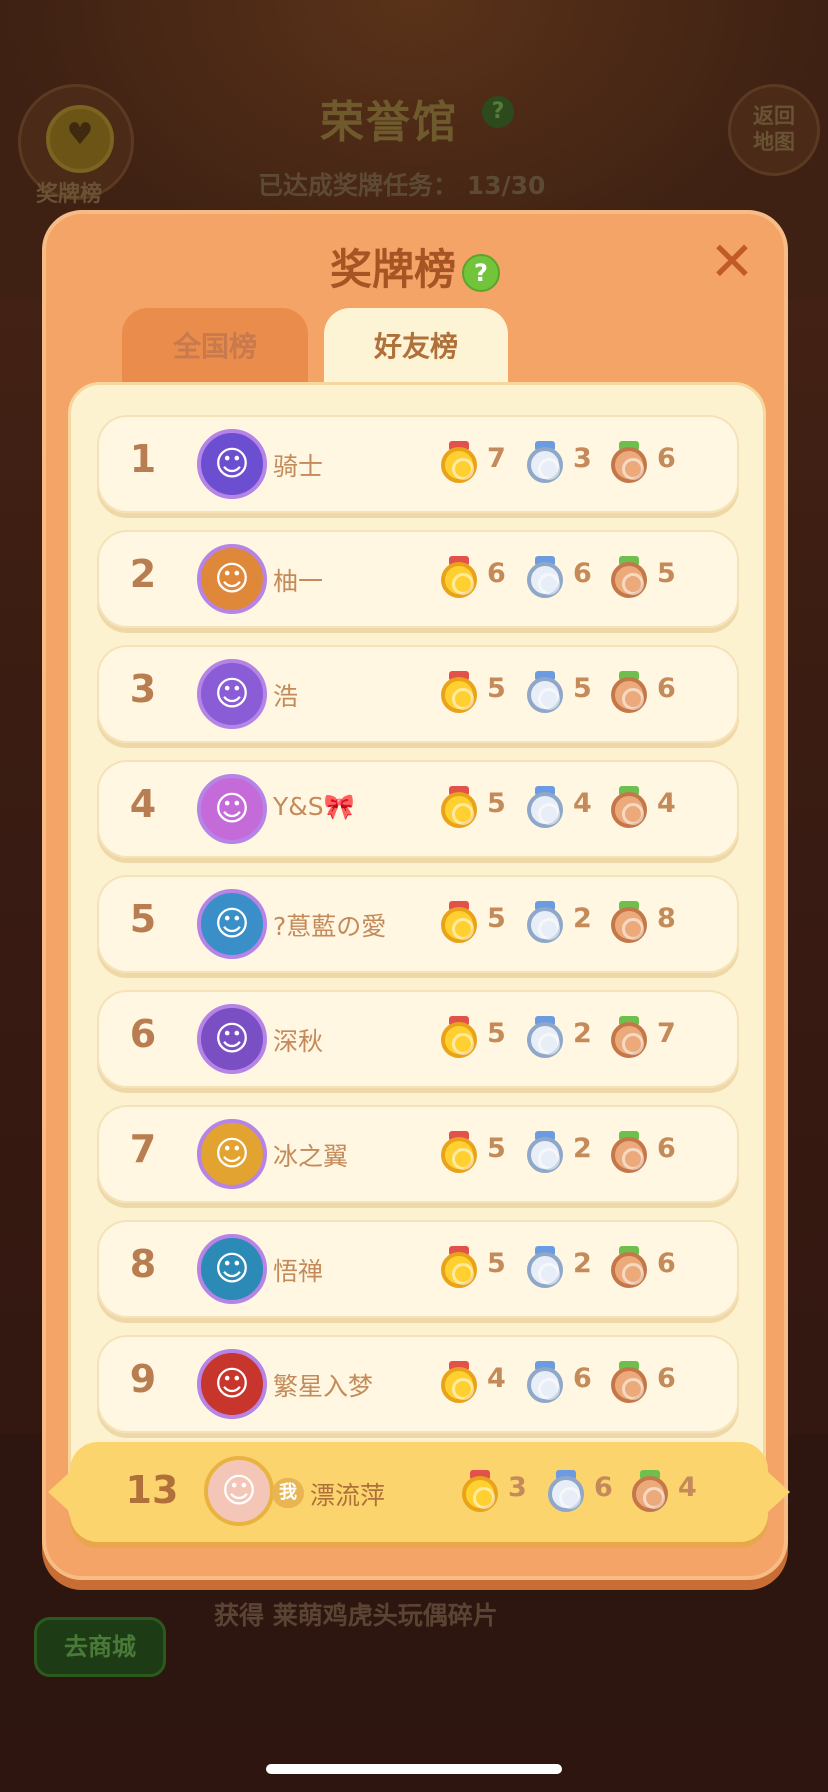 The height and width of the screenshot is (1792, 828). I want to click on leaderboard-row: 6 ☺ 深秋 5 2 7, so click(418, 1039).